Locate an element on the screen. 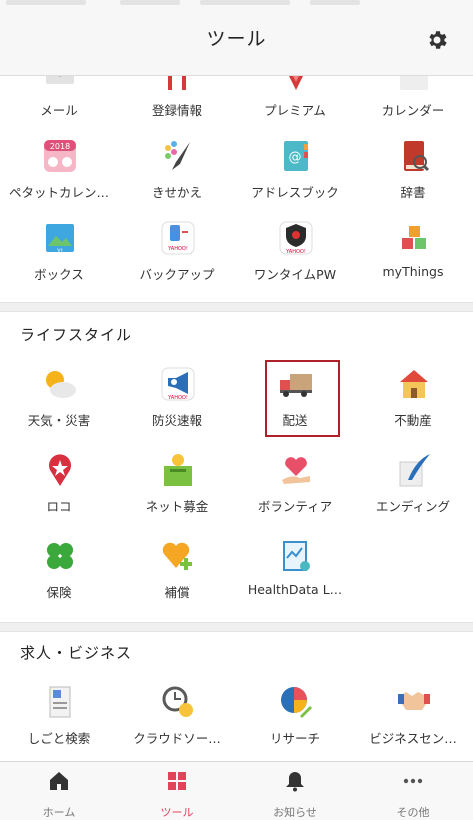 This screenshot has height=820, width=473. tool-job-search: しごと検索 is located at coordinates (59, 722).